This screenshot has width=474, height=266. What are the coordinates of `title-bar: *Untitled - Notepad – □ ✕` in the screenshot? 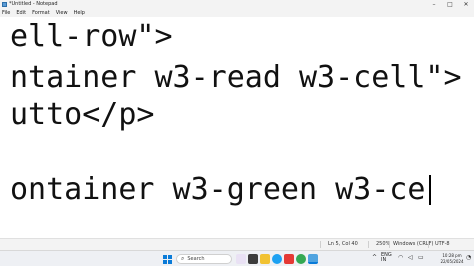 It's located at (237, 4).